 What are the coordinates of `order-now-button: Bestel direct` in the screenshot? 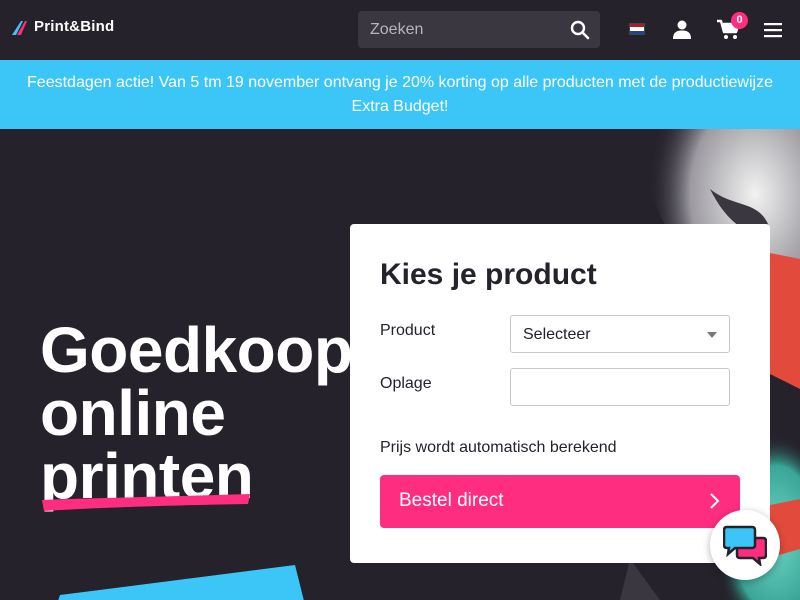 It's located at (560, 501).